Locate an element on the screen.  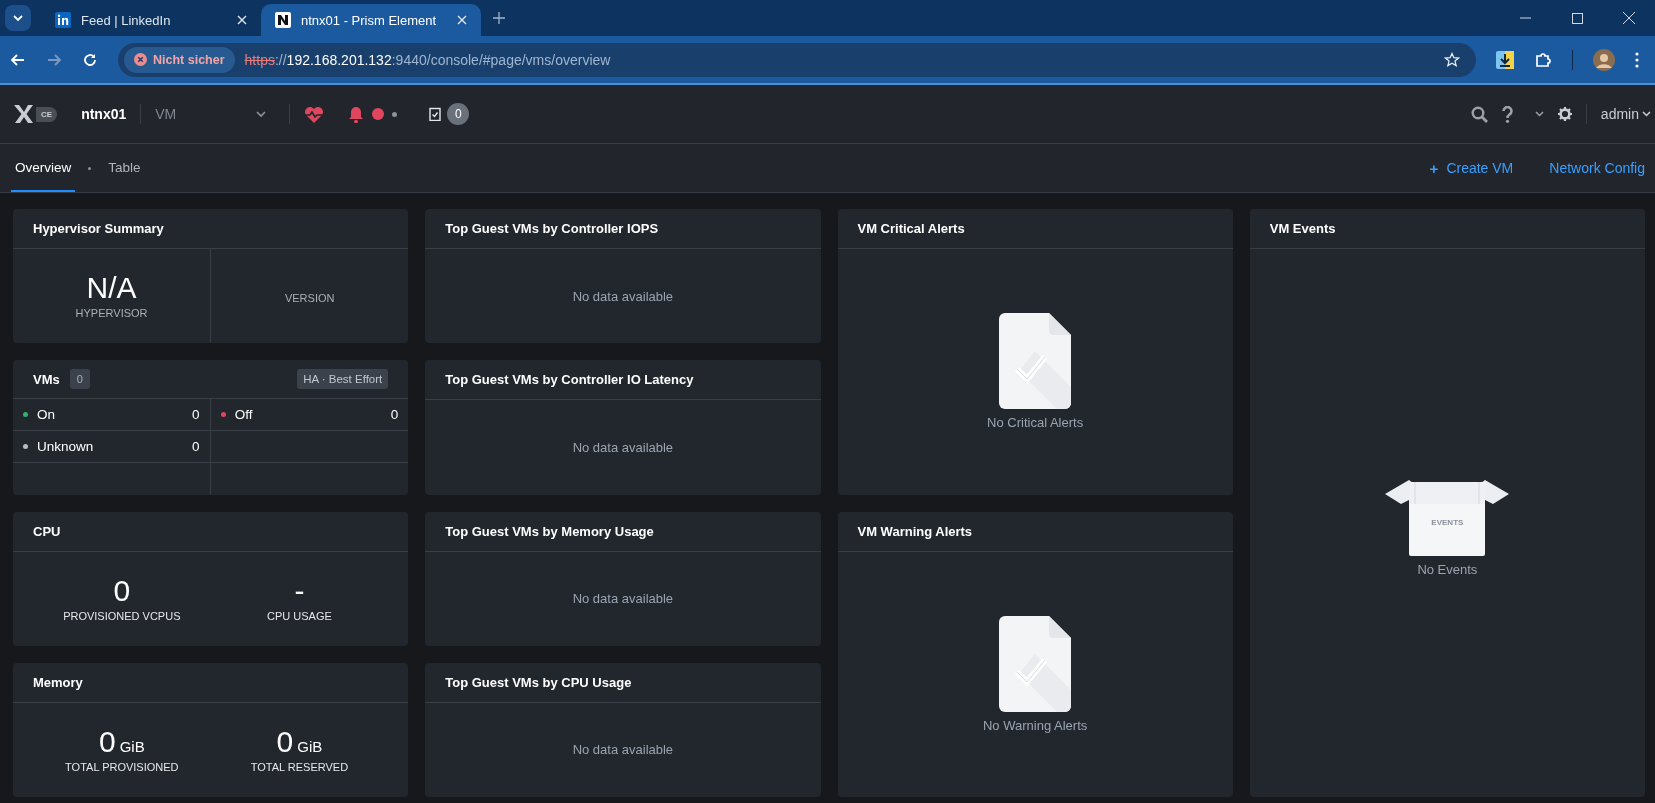
puzzle-icon is located at coordinates (1543, 59).